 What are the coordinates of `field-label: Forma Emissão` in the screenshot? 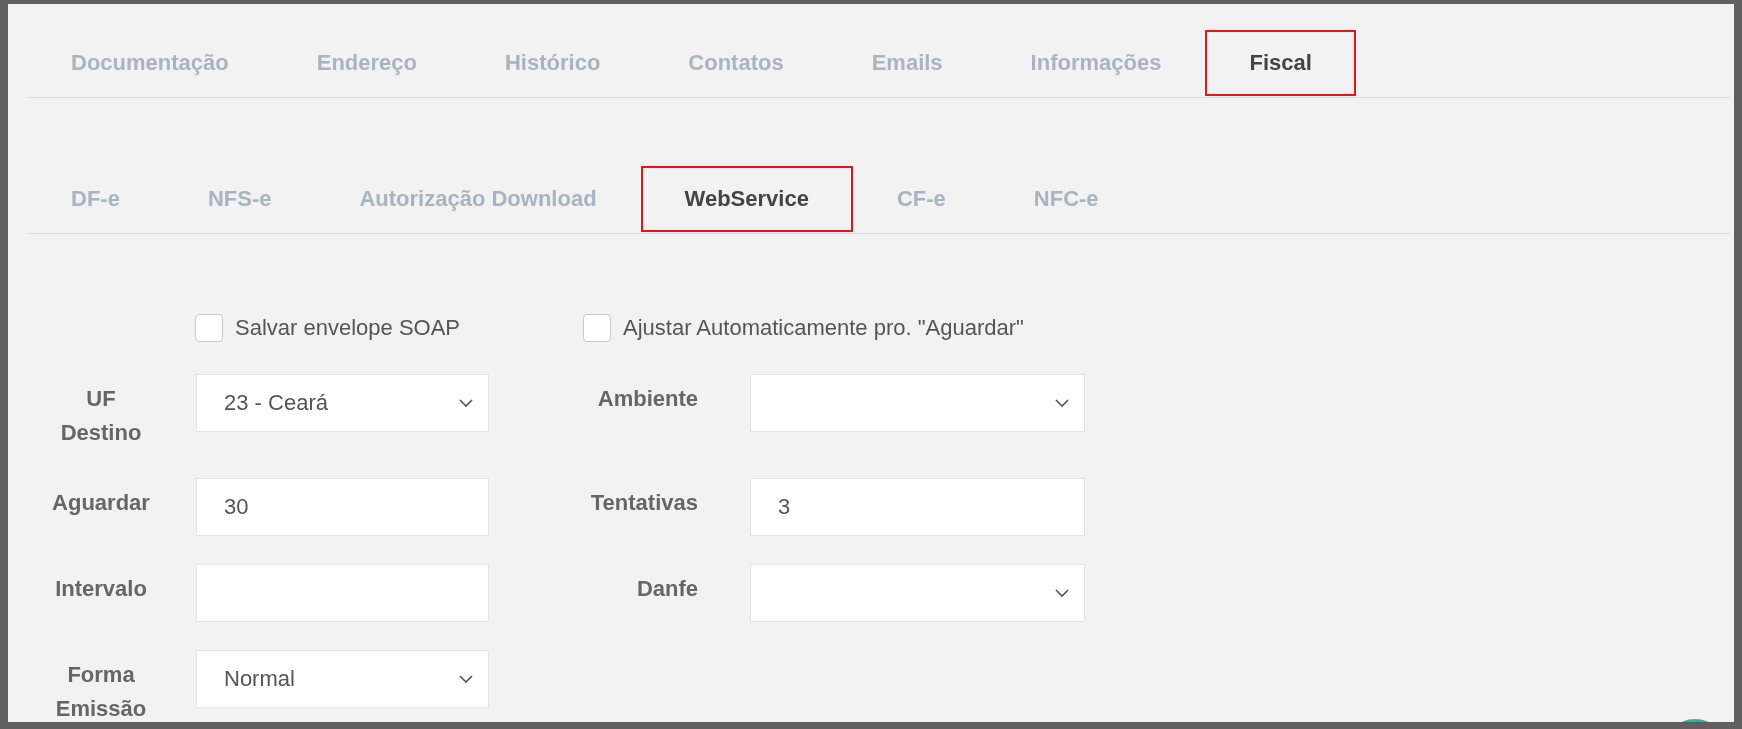 It's located at (101, 691).